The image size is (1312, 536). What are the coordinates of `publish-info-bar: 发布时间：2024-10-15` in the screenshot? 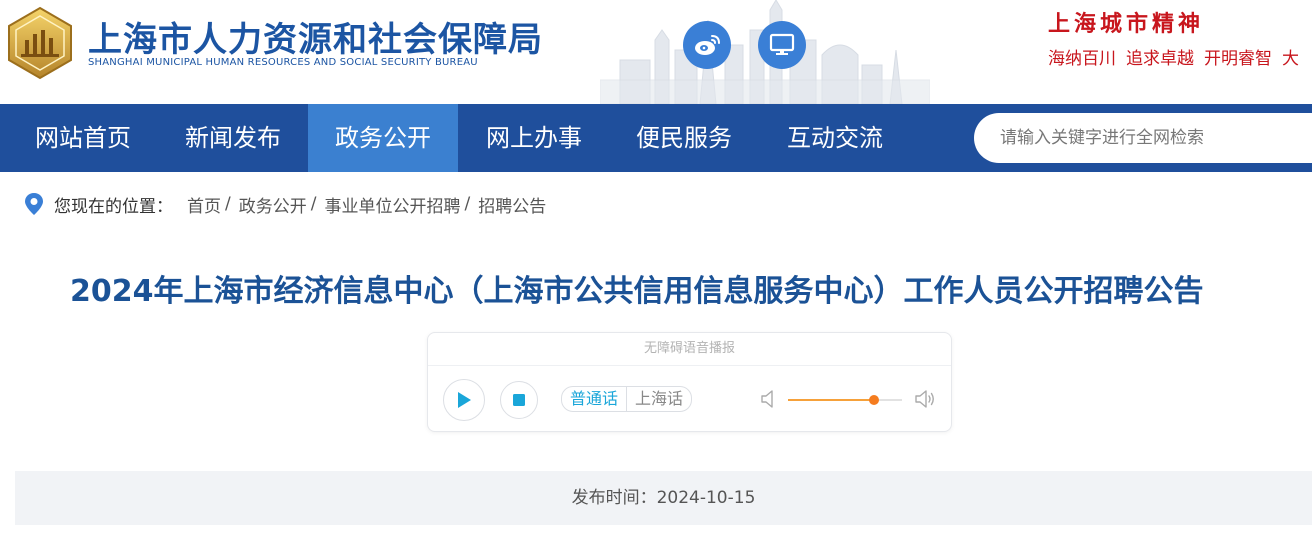 It's located at (663, 498).